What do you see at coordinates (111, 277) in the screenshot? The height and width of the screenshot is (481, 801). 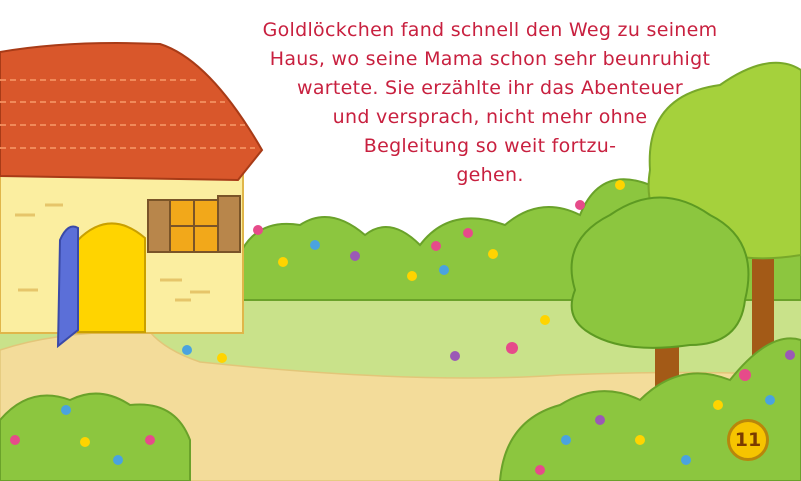 I see `doorway` at bounding box center [111, 277].